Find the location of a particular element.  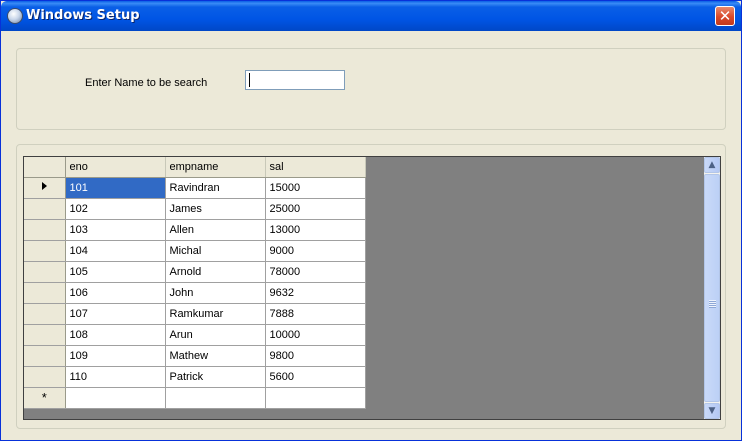

table-row: 108 Arun 10000 is located at coordinates (195, 335).